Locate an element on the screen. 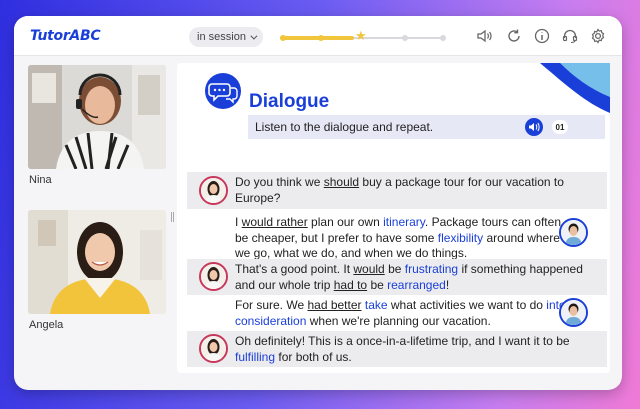 The width and height of the screenshot is (640, 409). session-status-label: in session is located at coordinates (221, 37).